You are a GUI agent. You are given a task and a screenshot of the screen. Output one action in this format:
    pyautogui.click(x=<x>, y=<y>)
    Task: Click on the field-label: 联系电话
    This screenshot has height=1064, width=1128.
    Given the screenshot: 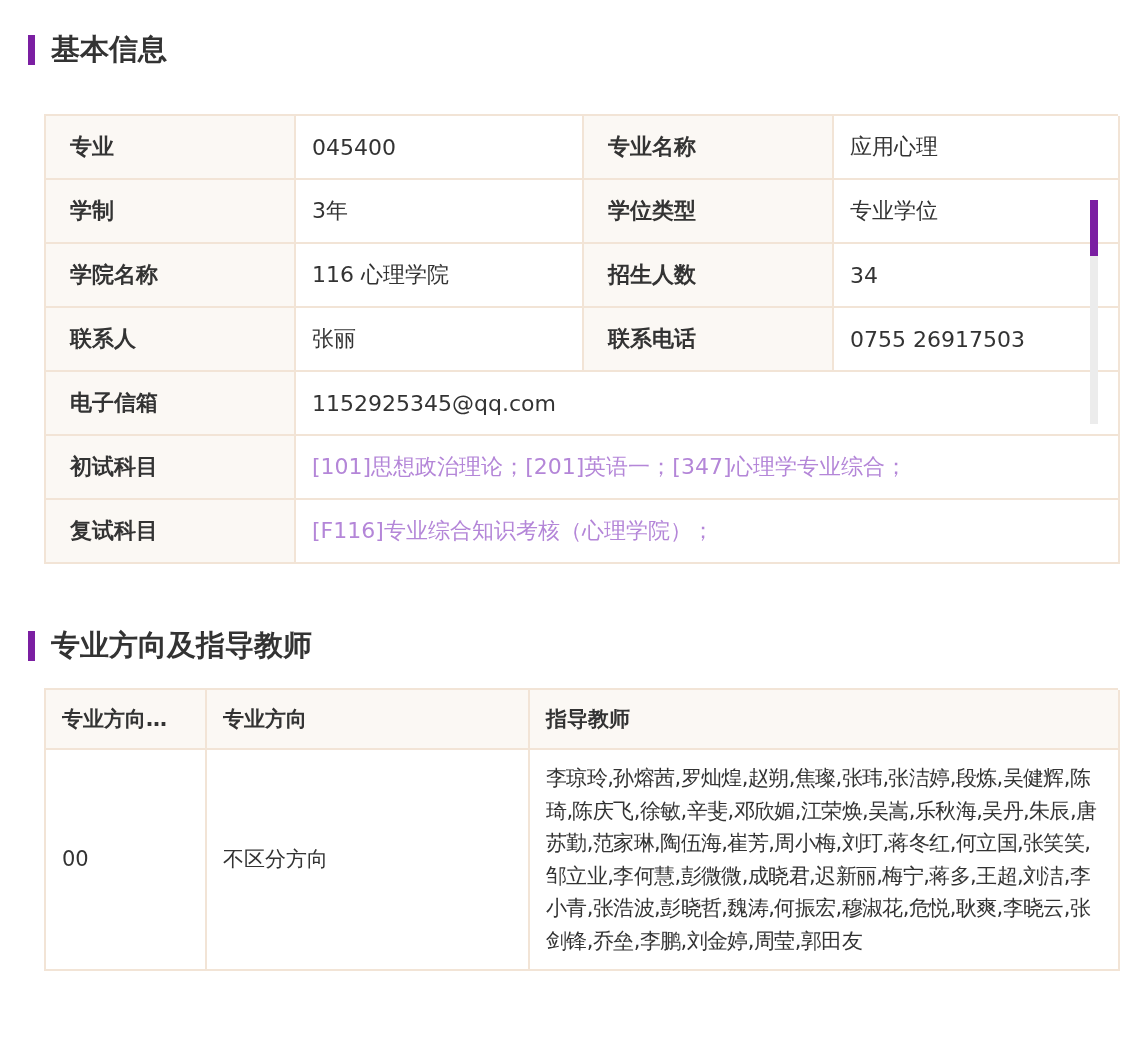 What is the action you would take?
    pyautogui.click(x=709, y=340)
    